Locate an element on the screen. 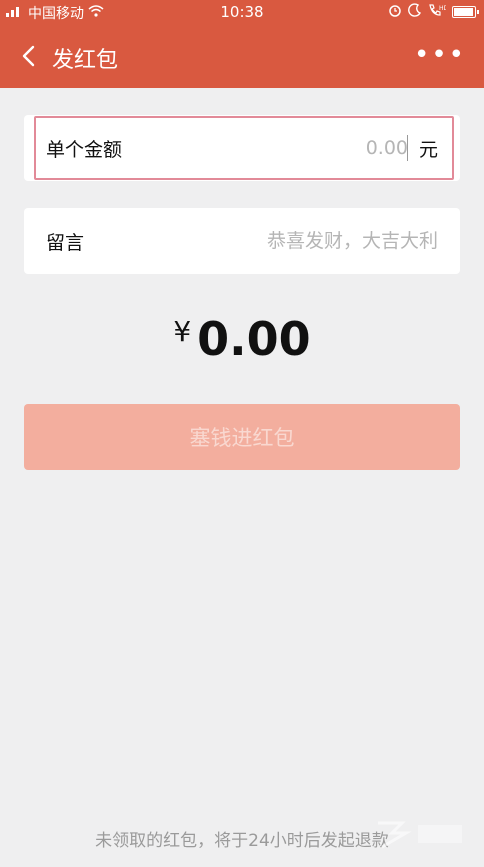 Image resolution: width=484 pixels, height=867 pixels. moon-icon is located at coordinates (415, 12).